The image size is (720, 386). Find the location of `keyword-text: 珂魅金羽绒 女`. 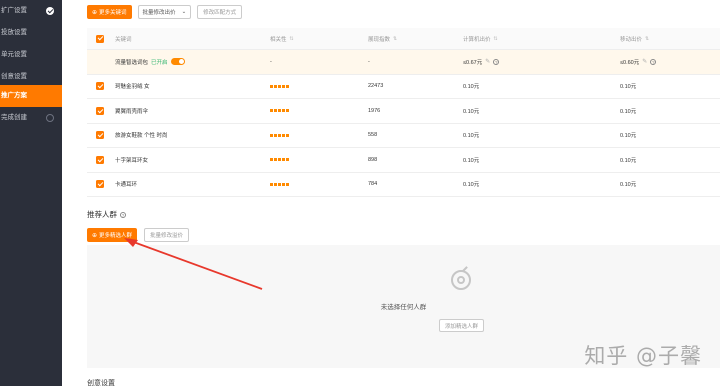

keyword-text: 珂魅金羽绒 女 is located at coordinates (132, 87).